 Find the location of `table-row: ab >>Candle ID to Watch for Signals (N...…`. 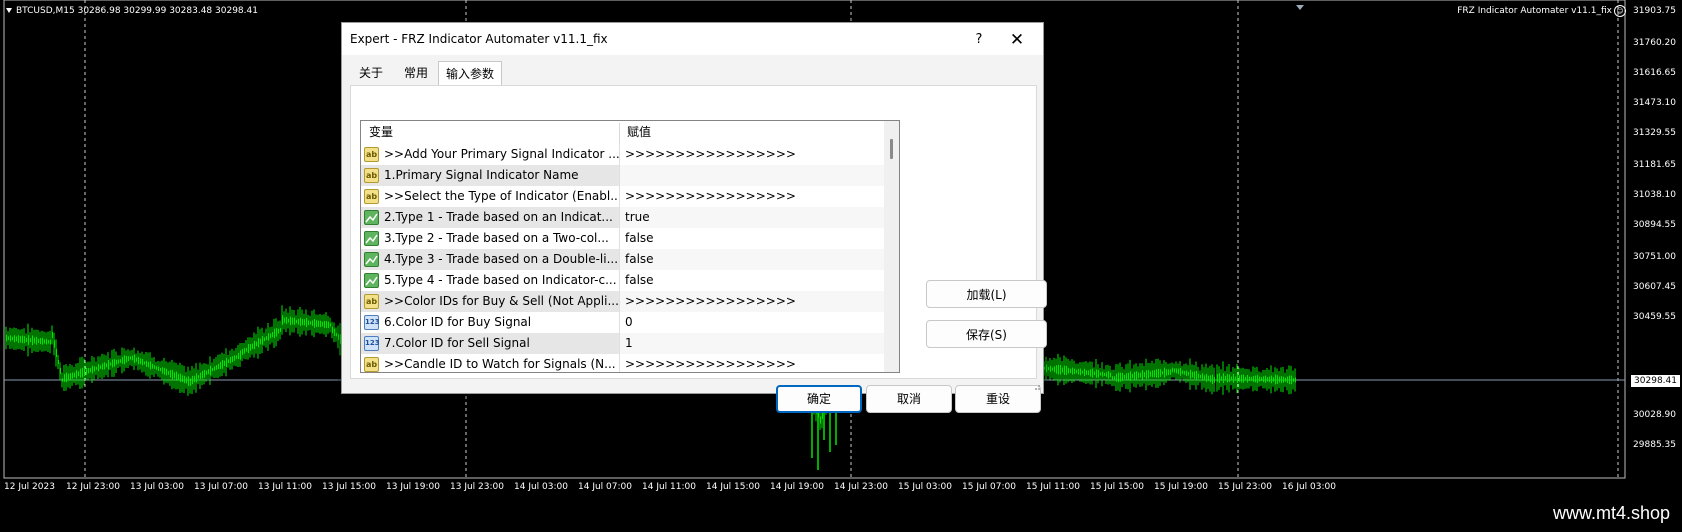

table-row: ab >>Candle ID to Watch for Signals (N...… is located at coordinates (622, 363).